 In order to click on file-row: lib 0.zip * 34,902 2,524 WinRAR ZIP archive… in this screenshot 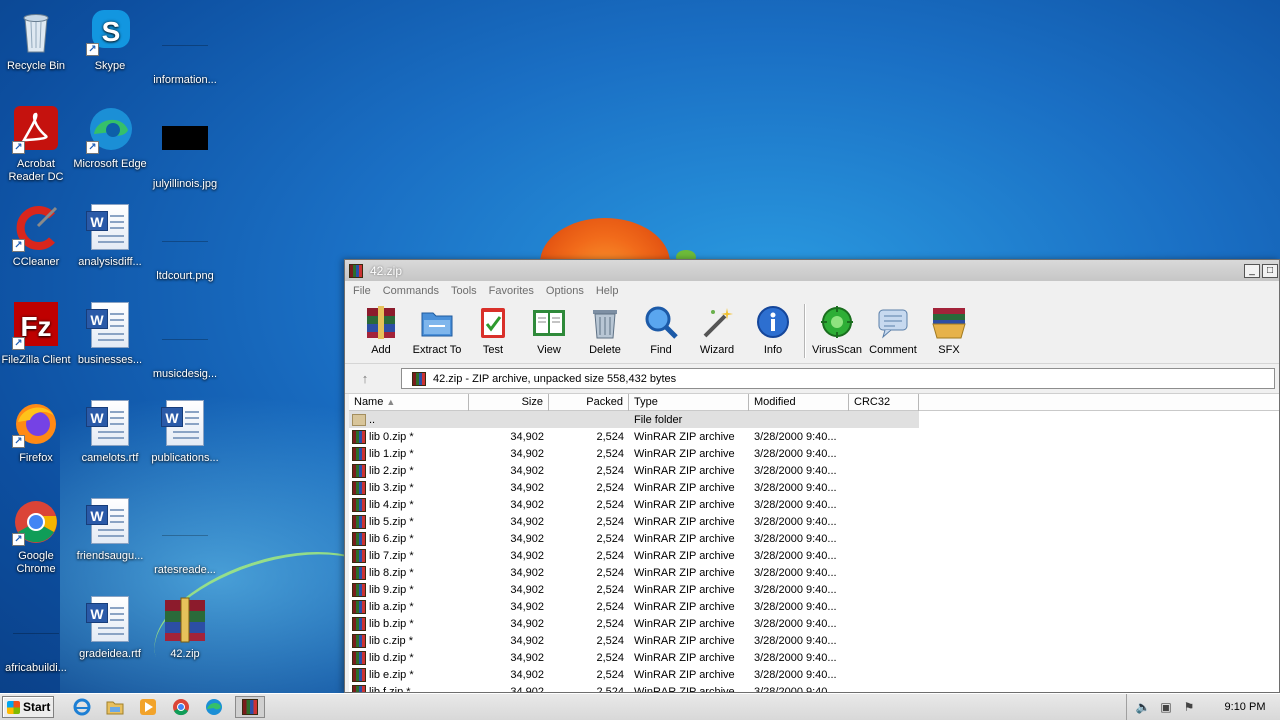, I will do `click(814, 436)`.